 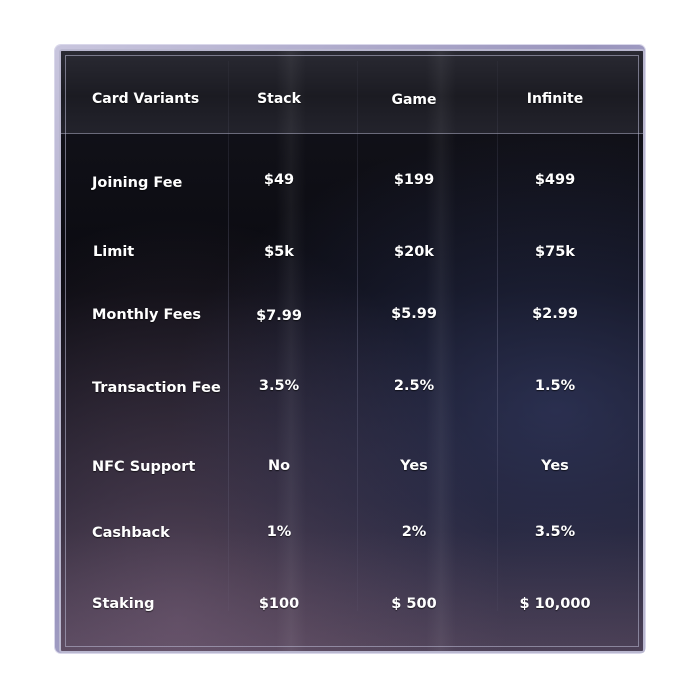 I want to click on column-header-infinite: Infinite, so click(x=555, y=99).